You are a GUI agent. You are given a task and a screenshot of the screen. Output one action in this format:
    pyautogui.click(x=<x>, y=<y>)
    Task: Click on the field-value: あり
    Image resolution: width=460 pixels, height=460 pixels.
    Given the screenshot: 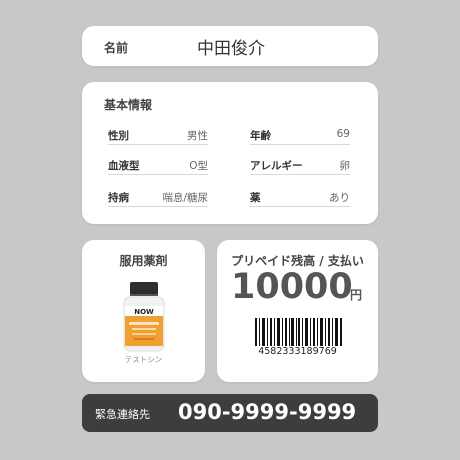 What is the action you would take?
    pyautogui.click(x=339, y=198)
    